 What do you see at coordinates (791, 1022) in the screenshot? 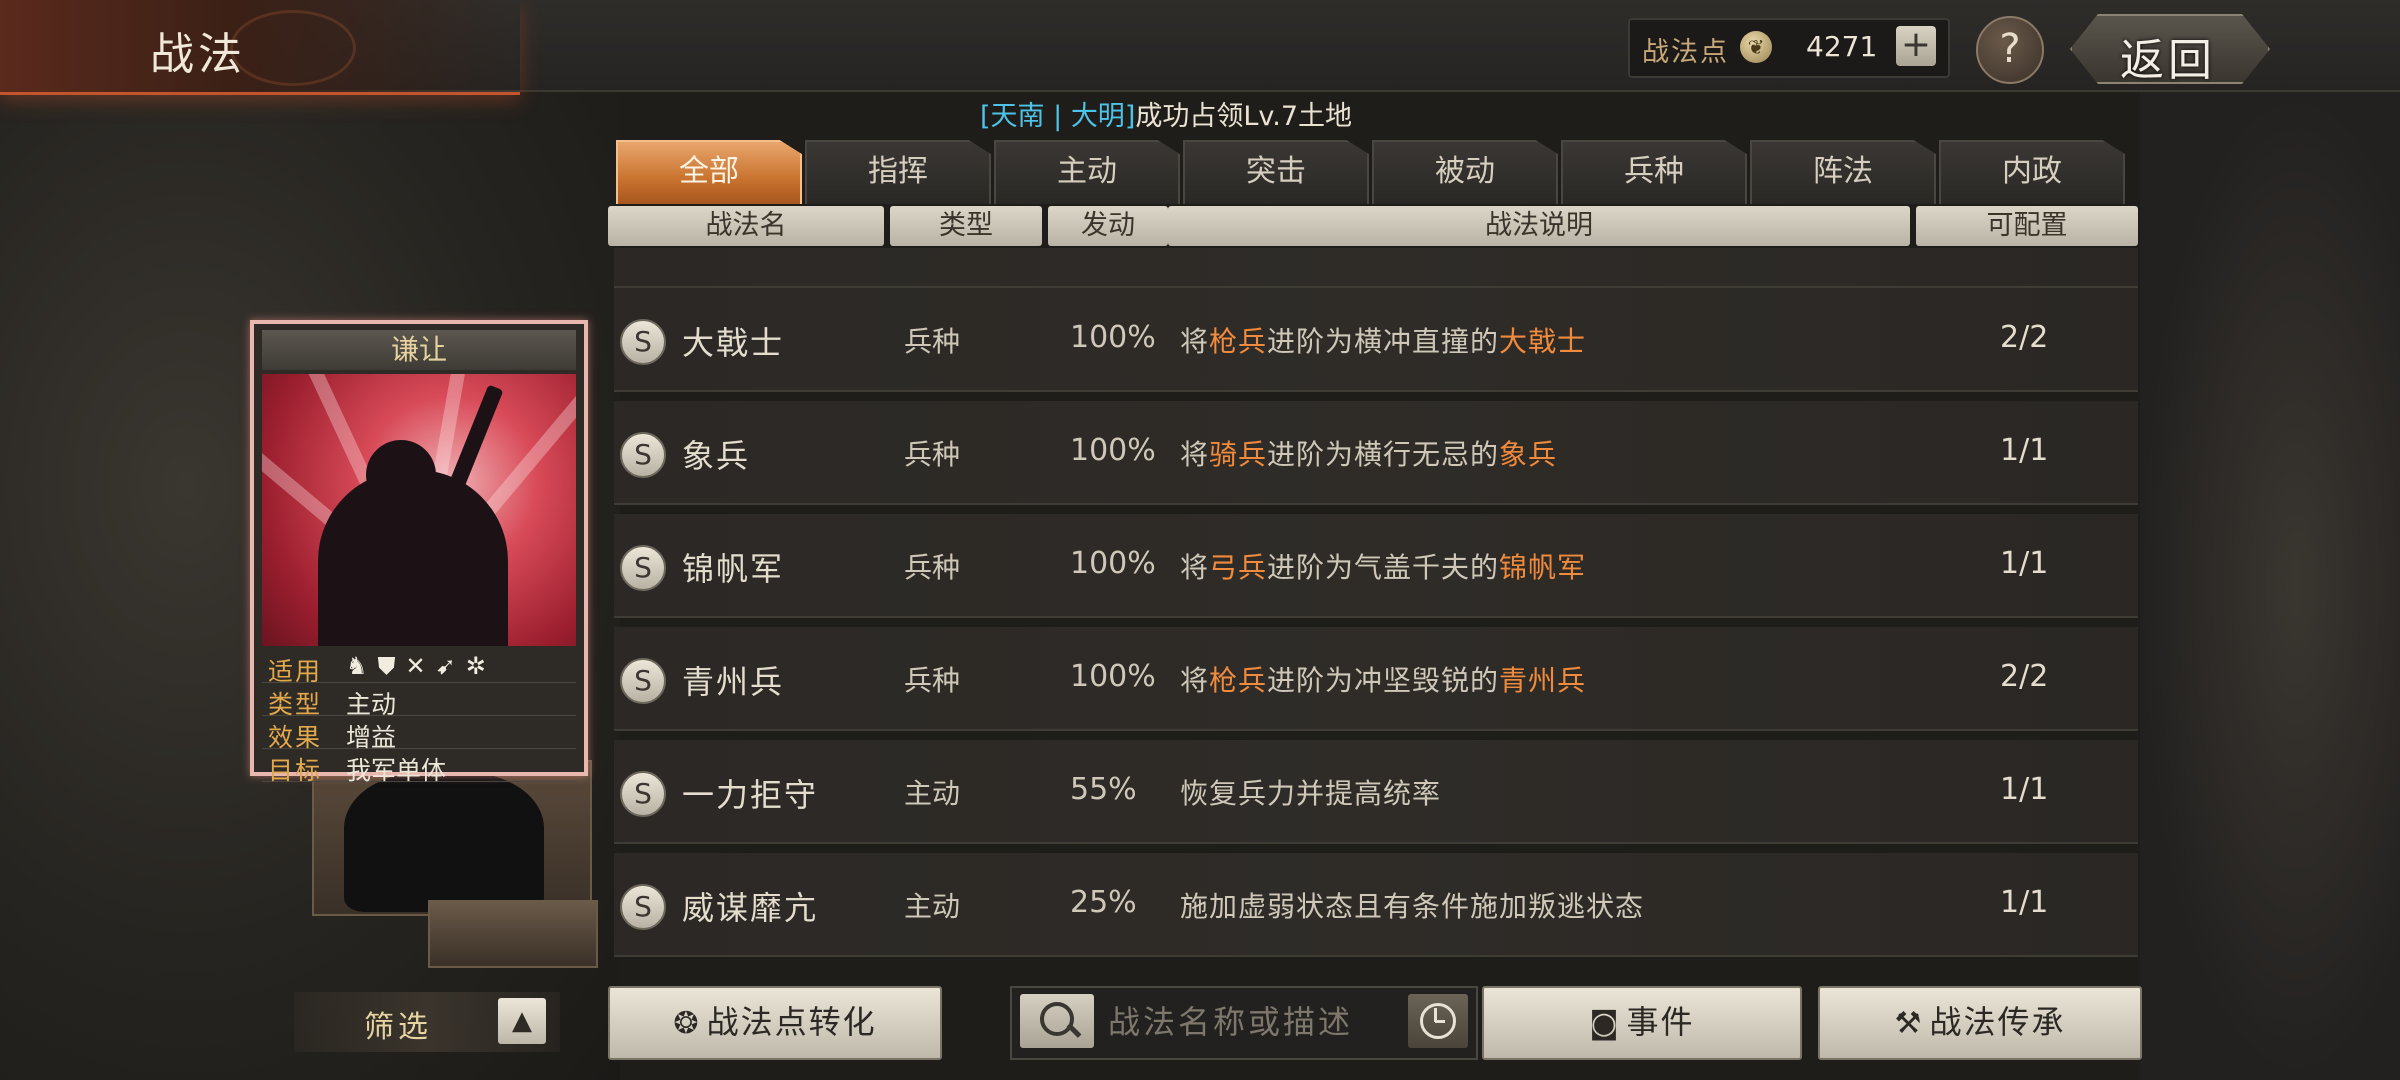
I see `convert-points-label: 战法点转化` at bounding box center [791, 1022].